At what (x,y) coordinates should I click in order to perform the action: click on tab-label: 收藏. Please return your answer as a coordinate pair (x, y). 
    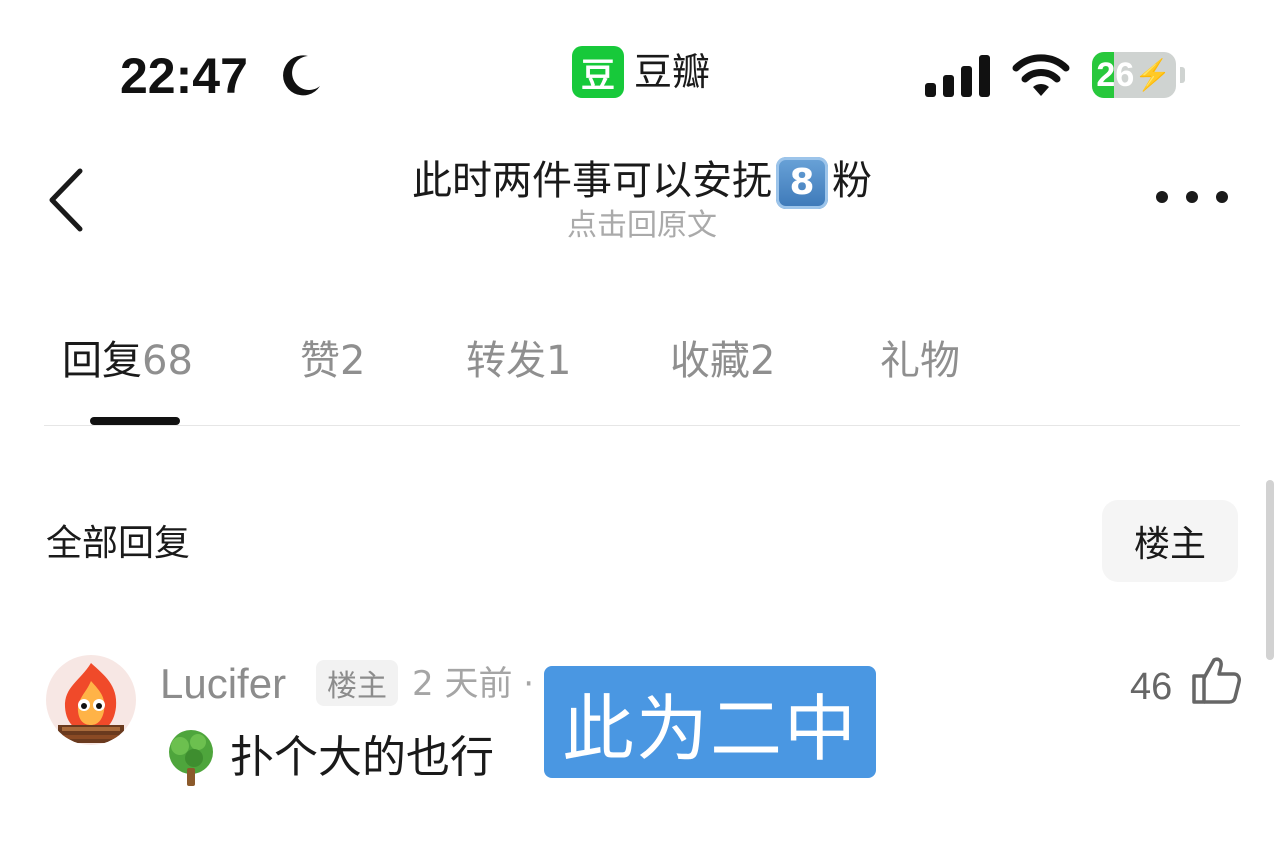
    Looking at the image, I should click on (710, 361).